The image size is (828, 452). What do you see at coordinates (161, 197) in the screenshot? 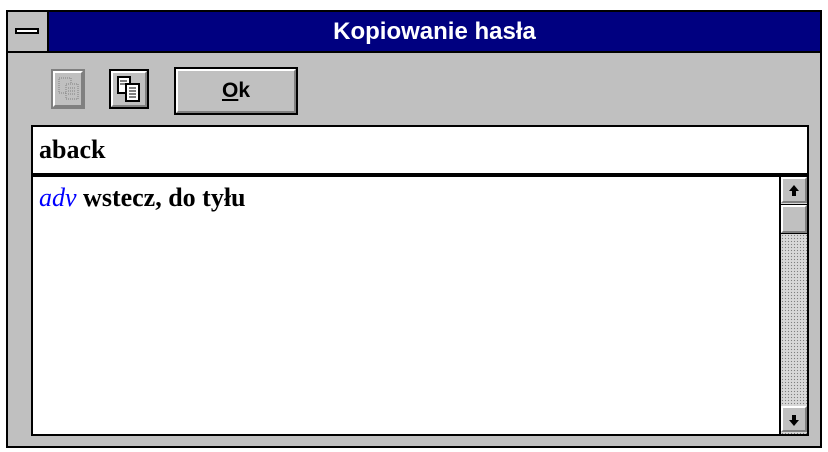
I see `definition: wstecz, do tyłu` at bounding box center [161, 197].